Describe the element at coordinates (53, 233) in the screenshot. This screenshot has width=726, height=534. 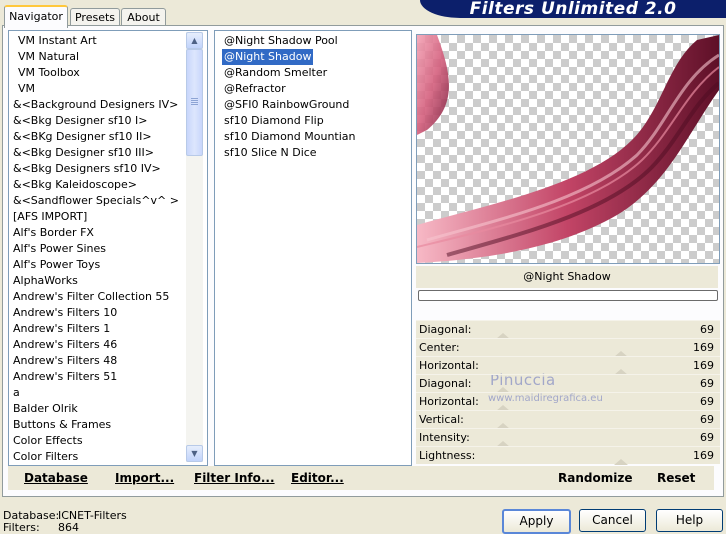
I see `category-item: Alf's Border FX` at that location.